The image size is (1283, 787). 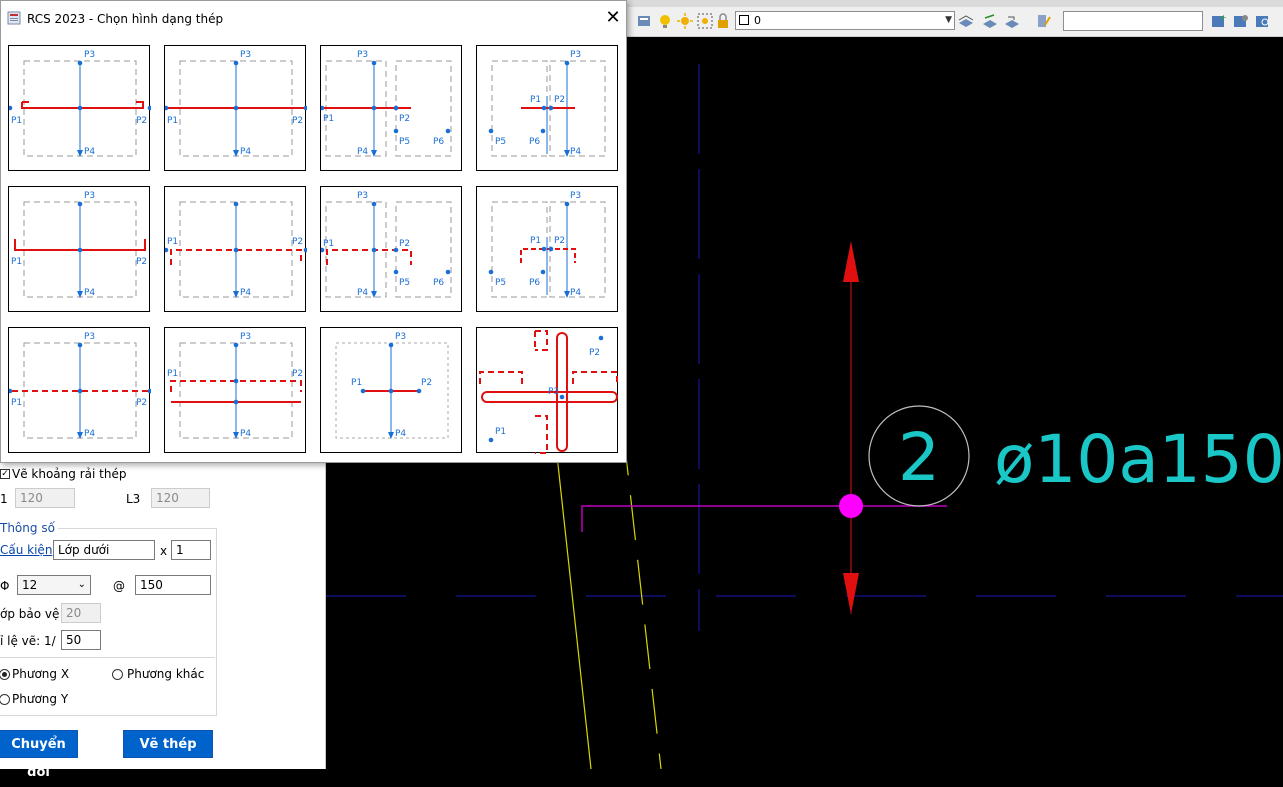 What do you see at coordinates (133, 499) in the screenshot?
I see `l3-label: L3` at bounding box center [133, 499].